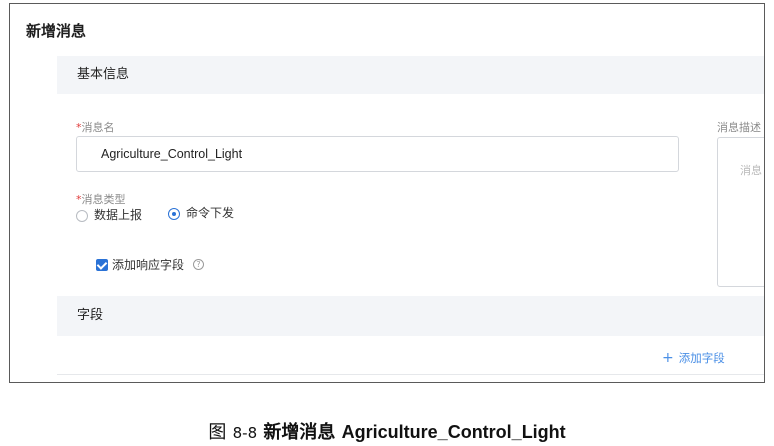 This screenshot has height=446, width=774. What do you see at coordinates (668, 358) in the screenshot?
I see `plus-icon: +` at bounding box center [668, 358].